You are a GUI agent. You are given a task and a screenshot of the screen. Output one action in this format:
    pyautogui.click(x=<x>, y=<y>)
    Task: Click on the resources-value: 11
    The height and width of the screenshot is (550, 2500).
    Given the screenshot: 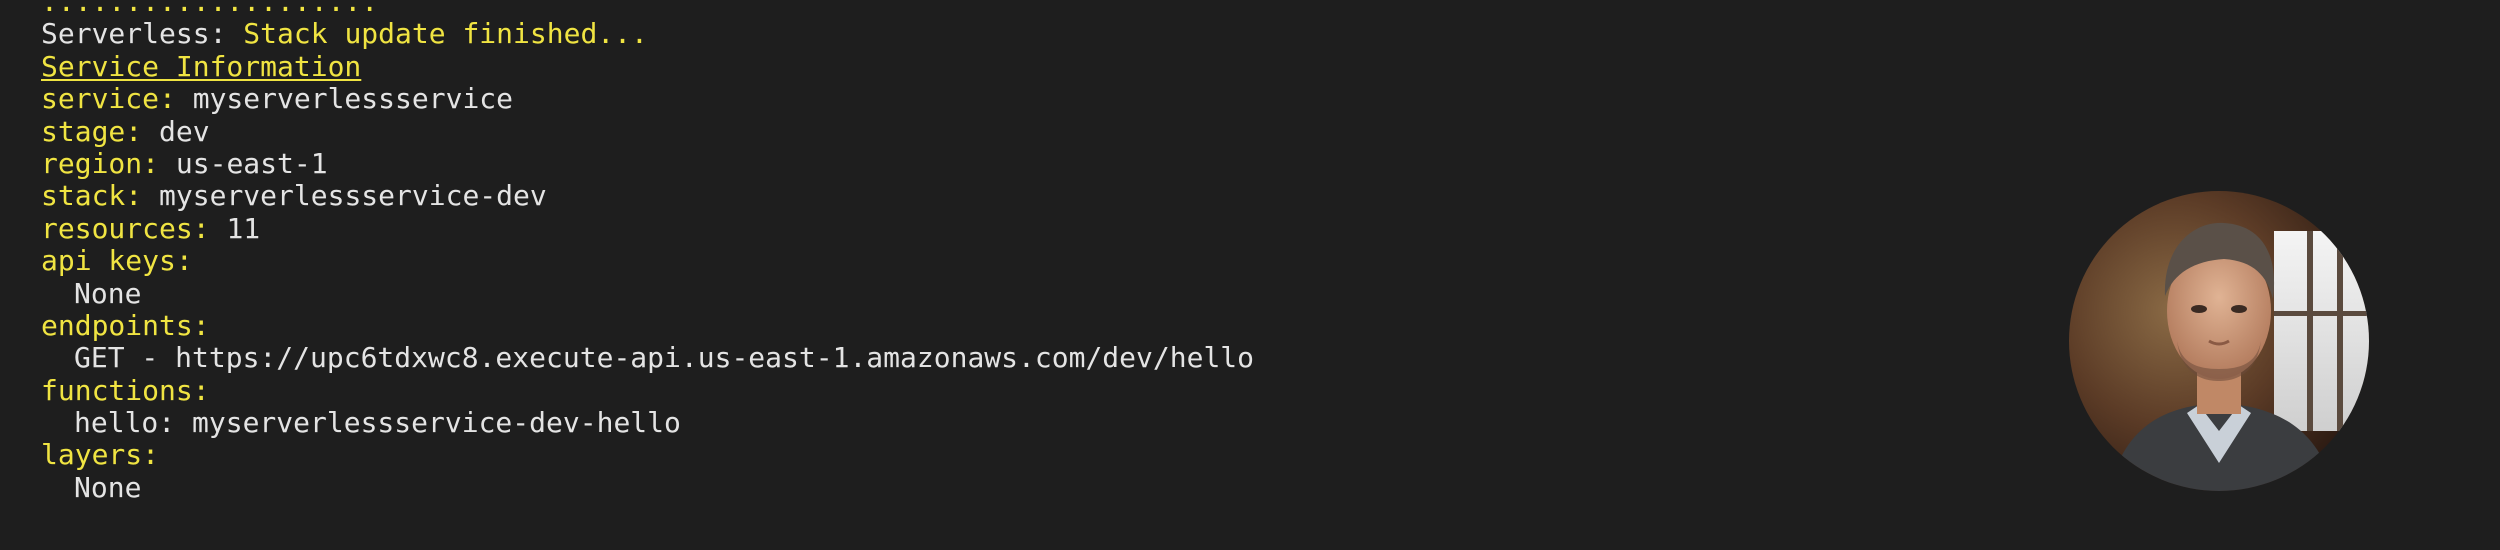 What is the action you would take?
    pyautogui.click(x=243, y=228)
    